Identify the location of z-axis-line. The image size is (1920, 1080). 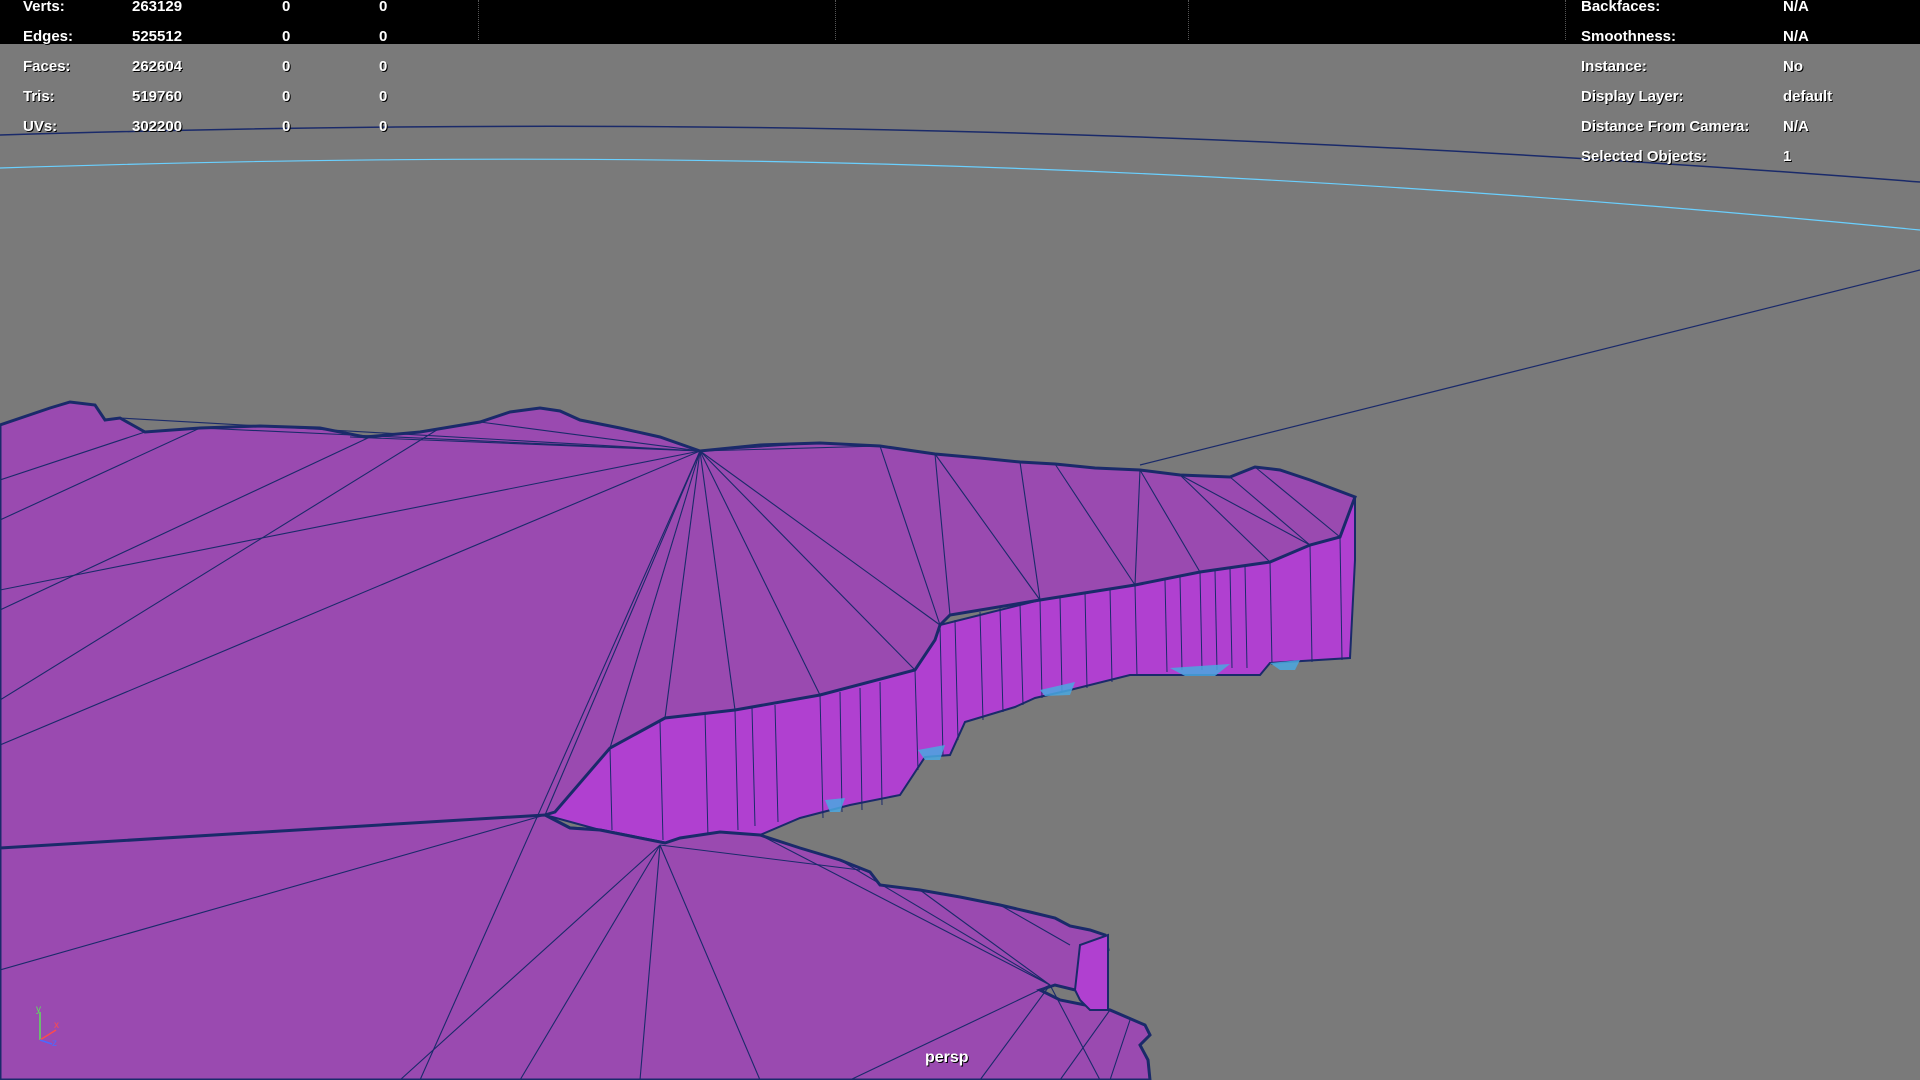
(46, 1042).